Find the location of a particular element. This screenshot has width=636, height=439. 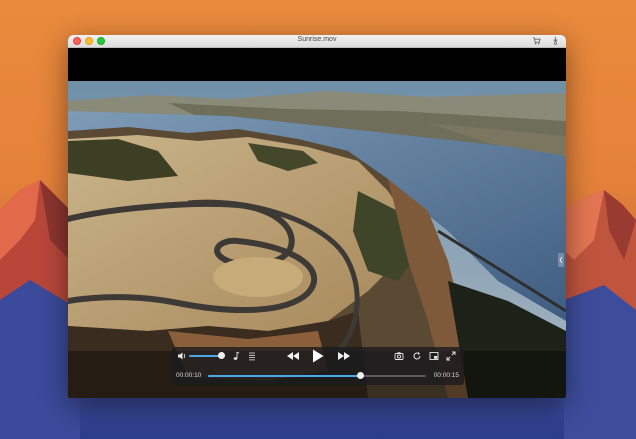

window-title: Sunrise.mov is located at coordinates (317, 39).